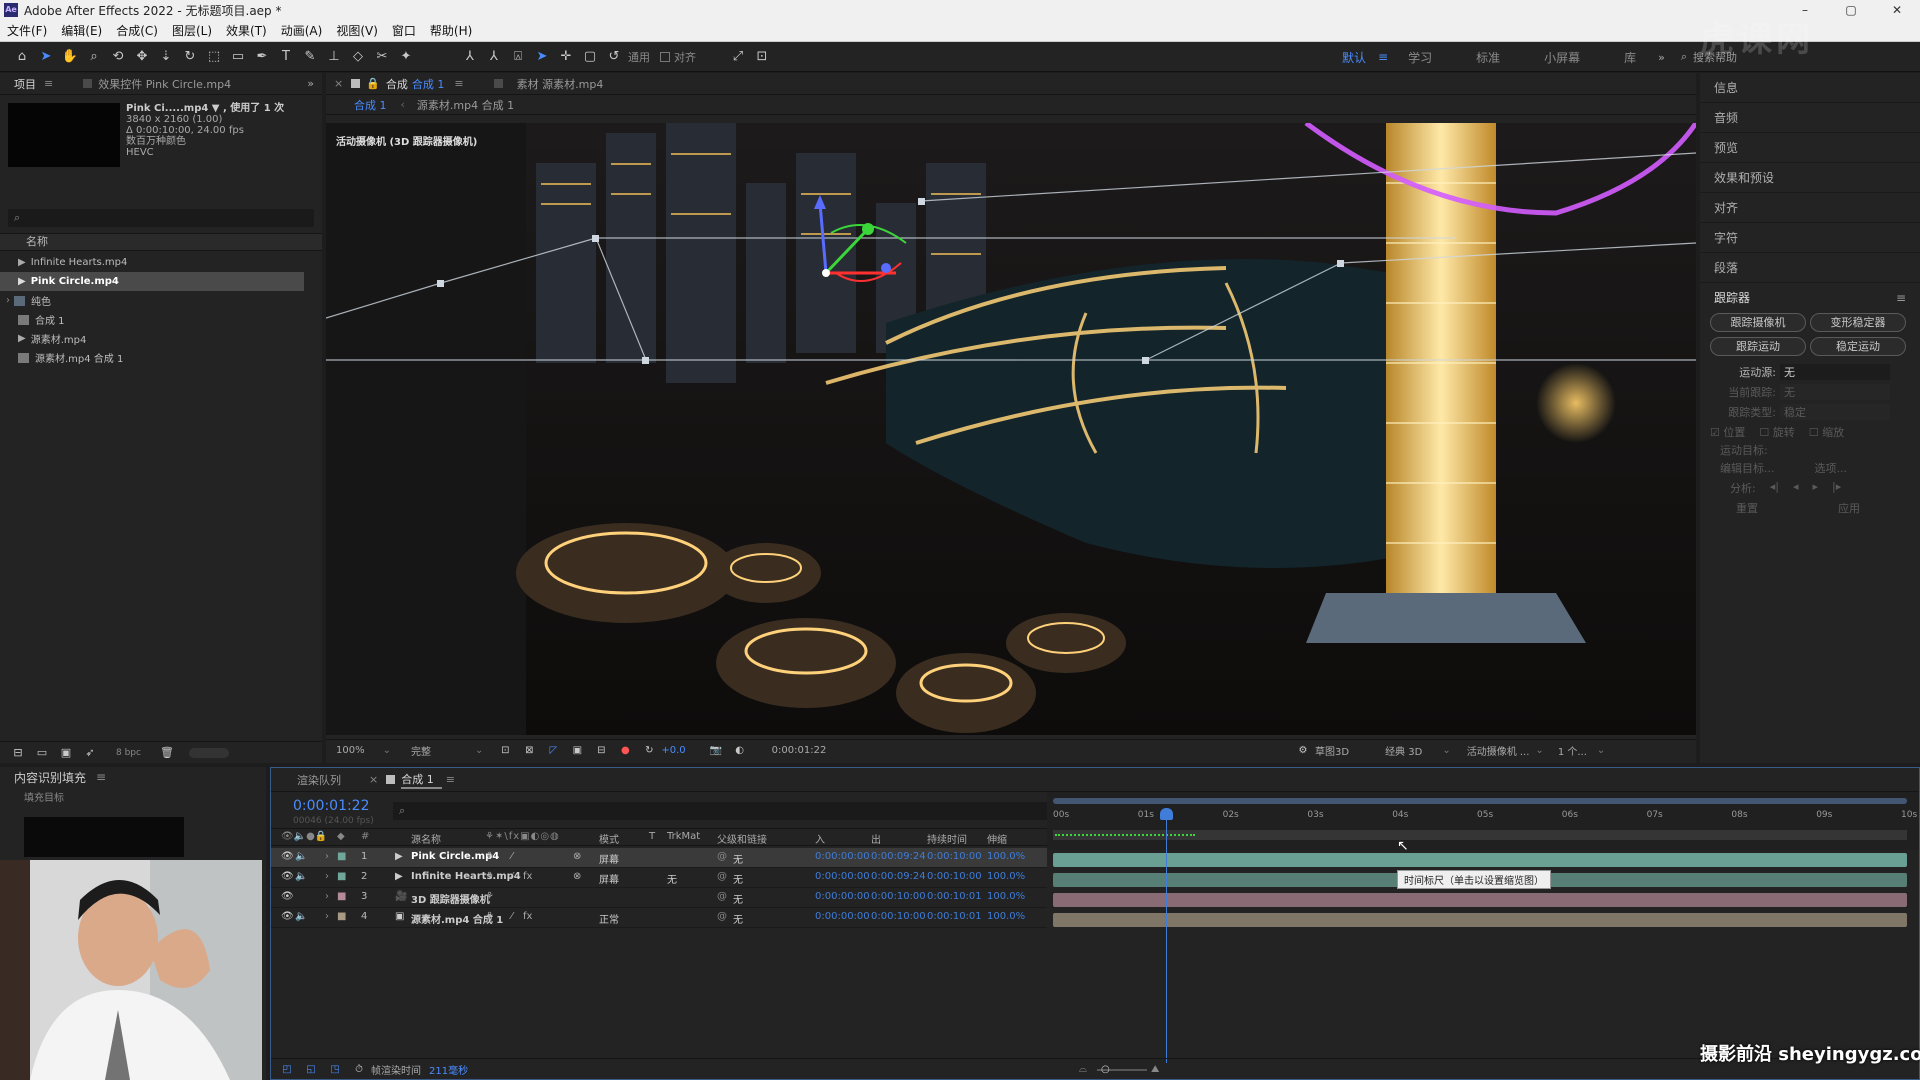 The image size is (1920, 1080). What do you see at coordinates (404, 30) in the screenshot?
I see `menu-window: 窗口` at bounding box center [404, 30].